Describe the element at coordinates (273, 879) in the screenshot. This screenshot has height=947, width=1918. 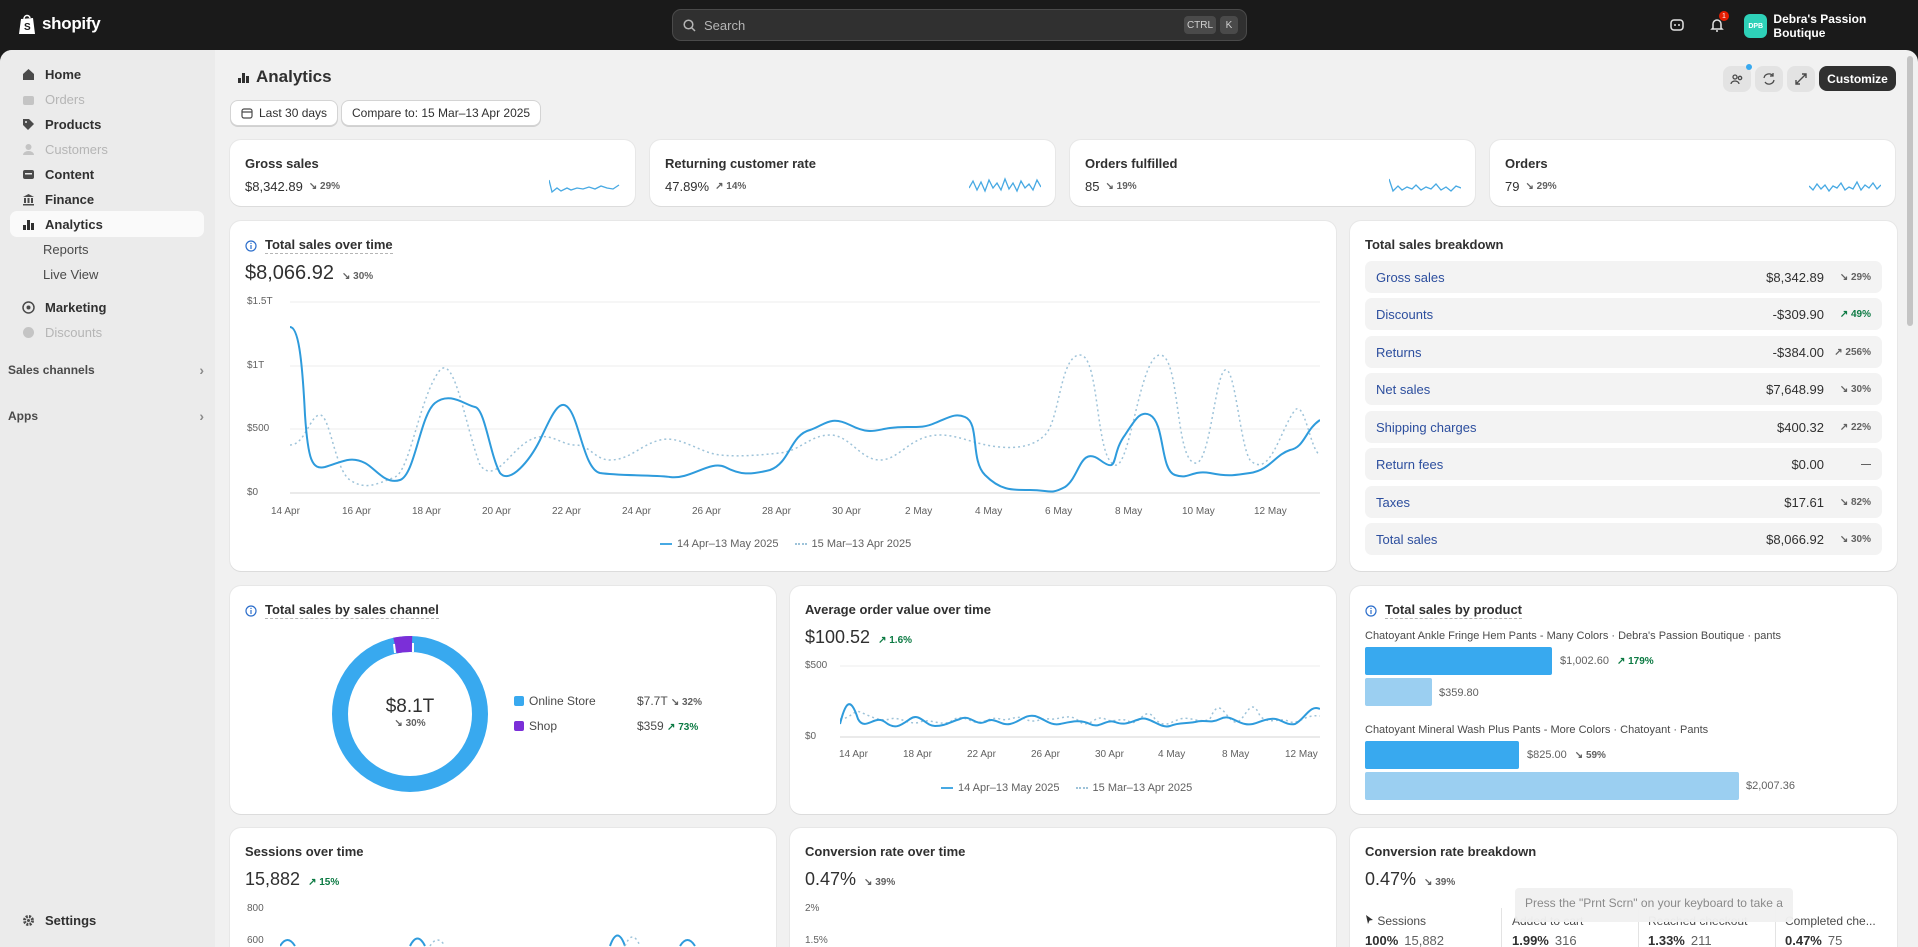
I see `sessions-value: 15,882` at that location.